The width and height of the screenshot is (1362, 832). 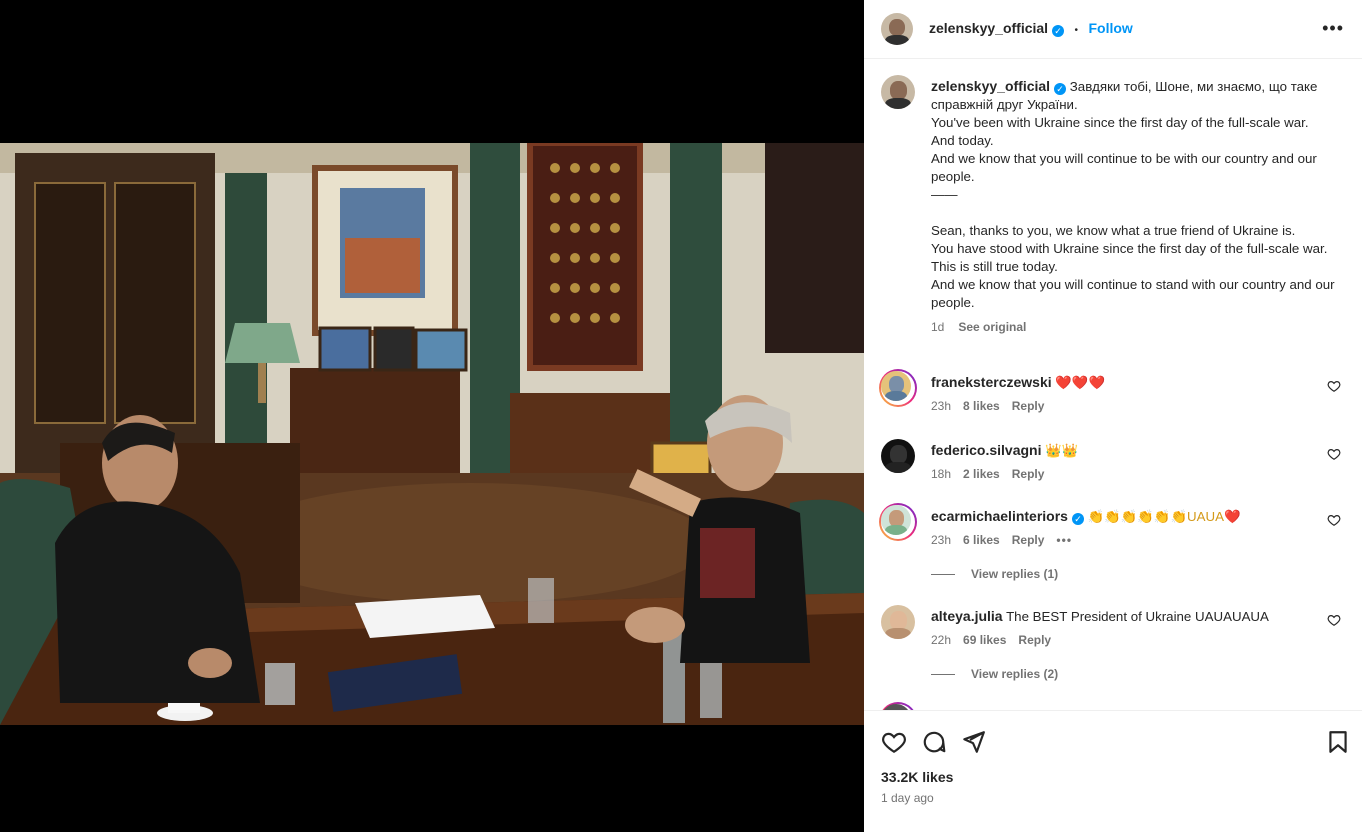 What do you see at coordinates (897, 29) in the screenshot?
I see `author-avatar` at bounding box center [897, 29].